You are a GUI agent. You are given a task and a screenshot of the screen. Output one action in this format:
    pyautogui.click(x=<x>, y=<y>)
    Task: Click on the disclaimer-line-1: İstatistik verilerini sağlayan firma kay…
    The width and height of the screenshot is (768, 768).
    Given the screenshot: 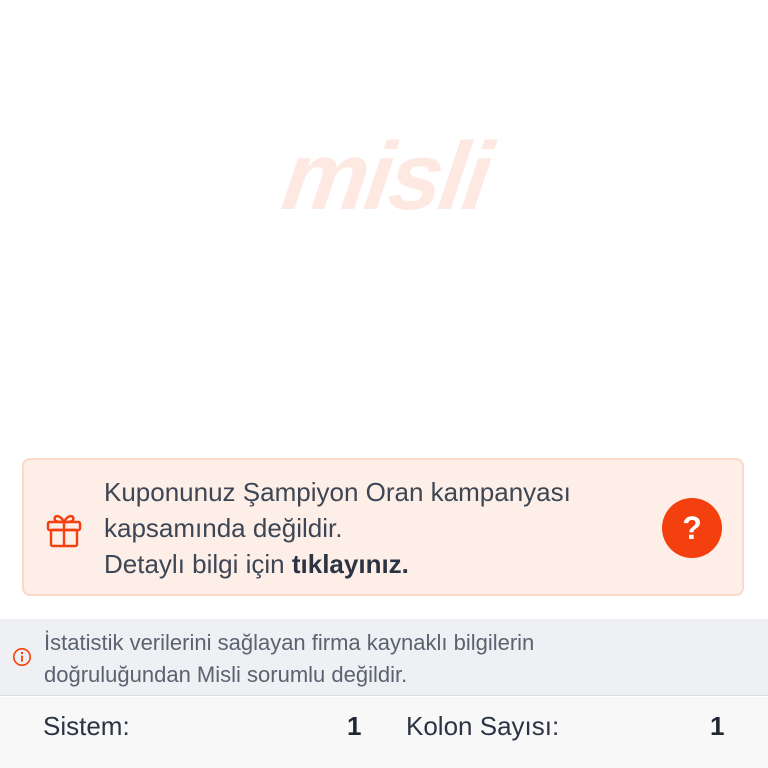 What is the action you would take?
    pyautogui.click(x=289, y=642)
    